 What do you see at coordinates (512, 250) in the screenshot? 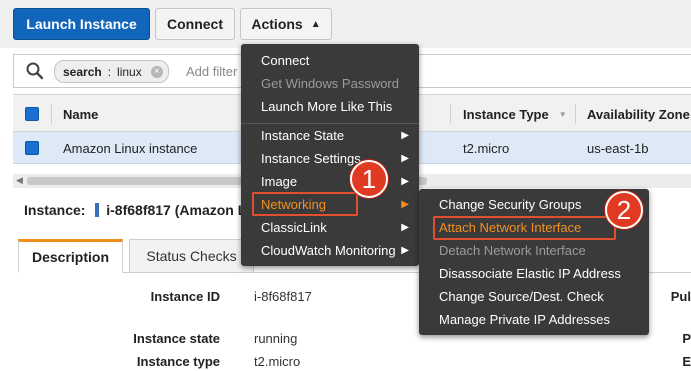
I see `menu-item-detach-network-interface: Detach Network Interface` at bounding box center [512, 250].